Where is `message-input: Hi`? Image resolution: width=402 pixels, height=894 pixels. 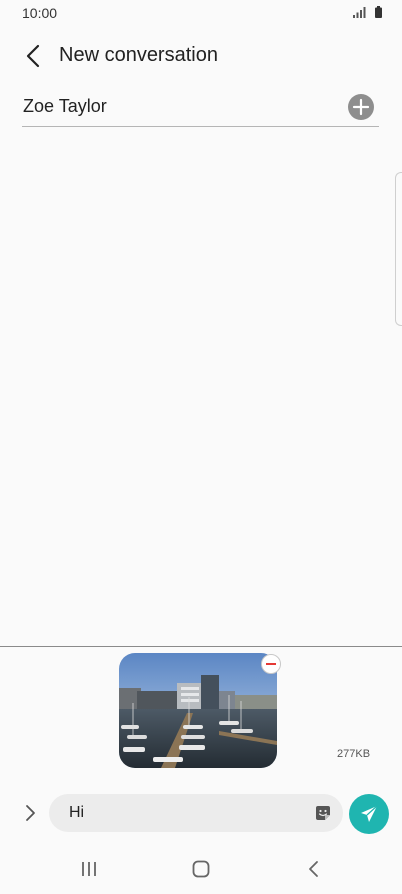 message-input: Hi is located at coordinates (196, 813).